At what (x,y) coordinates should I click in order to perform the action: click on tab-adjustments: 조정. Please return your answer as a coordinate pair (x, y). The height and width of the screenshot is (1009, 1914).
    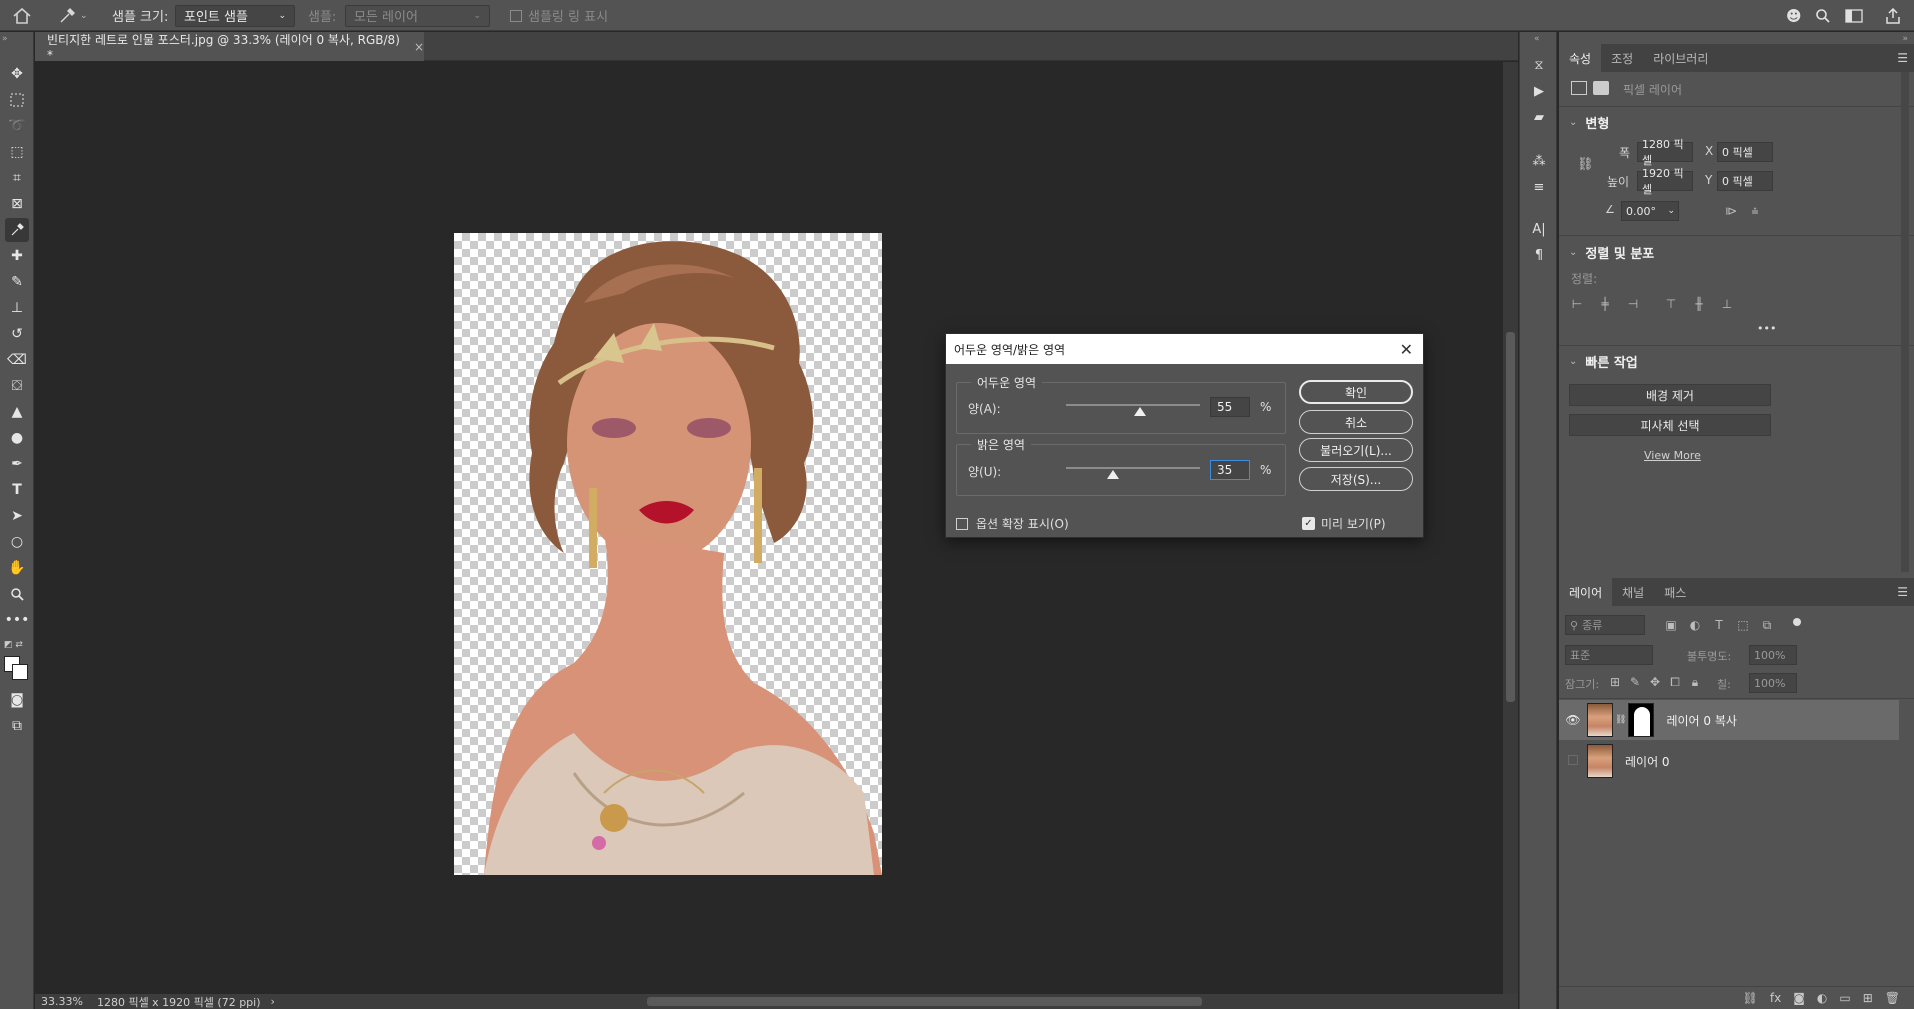
    Looking at the image, I should click on (1622, 58).